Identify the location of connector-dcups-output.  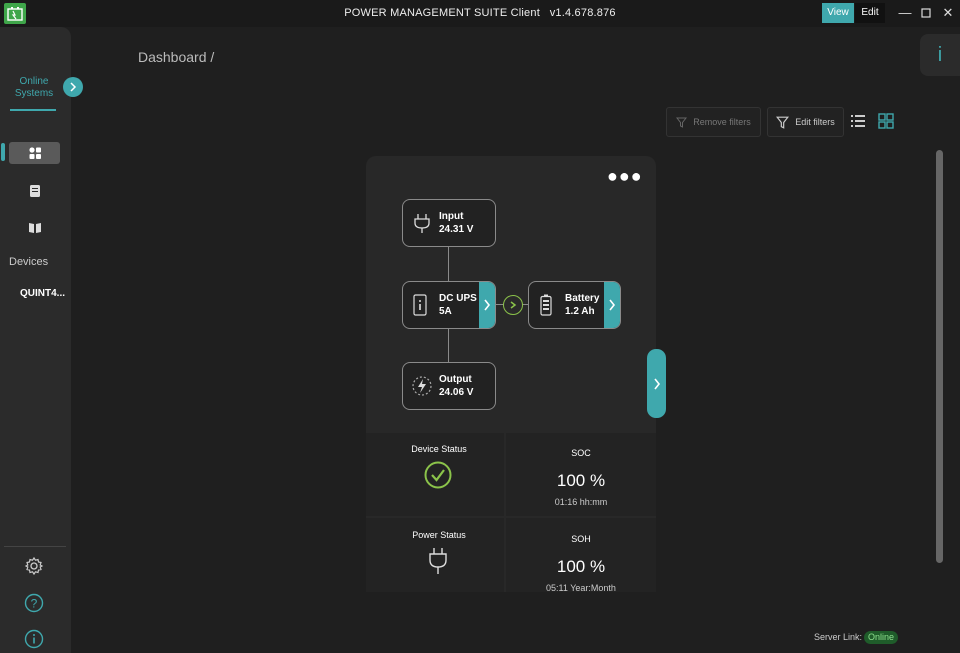
(448, 344).